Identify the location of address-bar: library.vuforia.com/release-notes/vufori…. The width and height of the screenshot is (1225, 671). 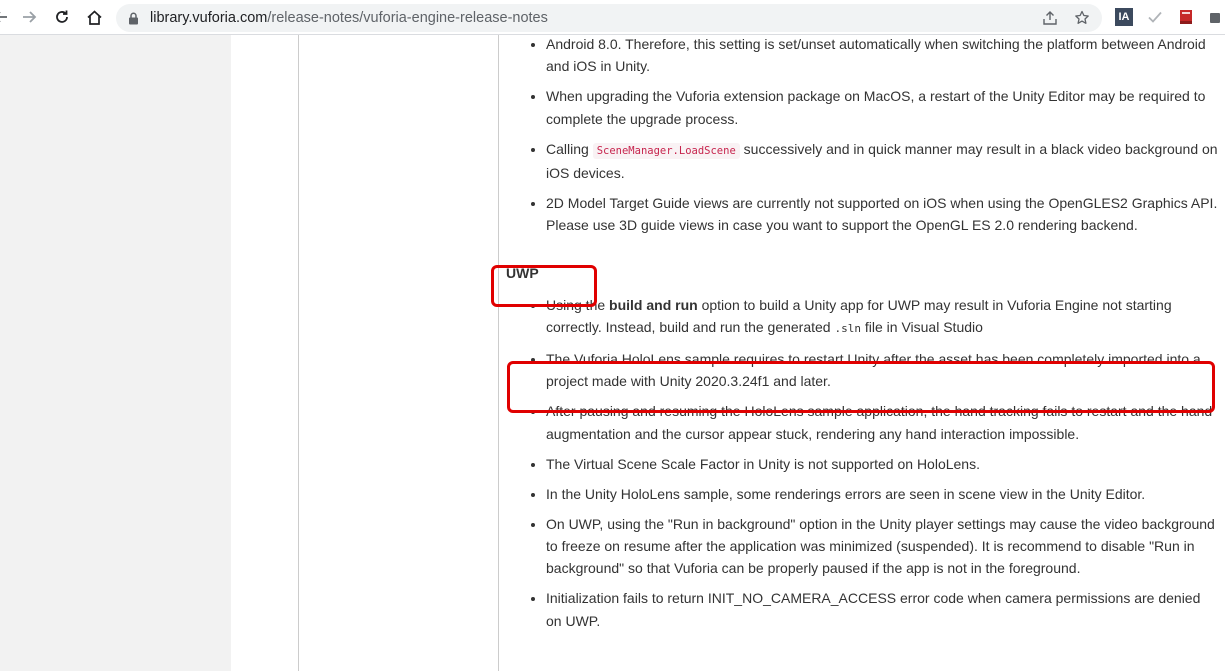
(609, 18).